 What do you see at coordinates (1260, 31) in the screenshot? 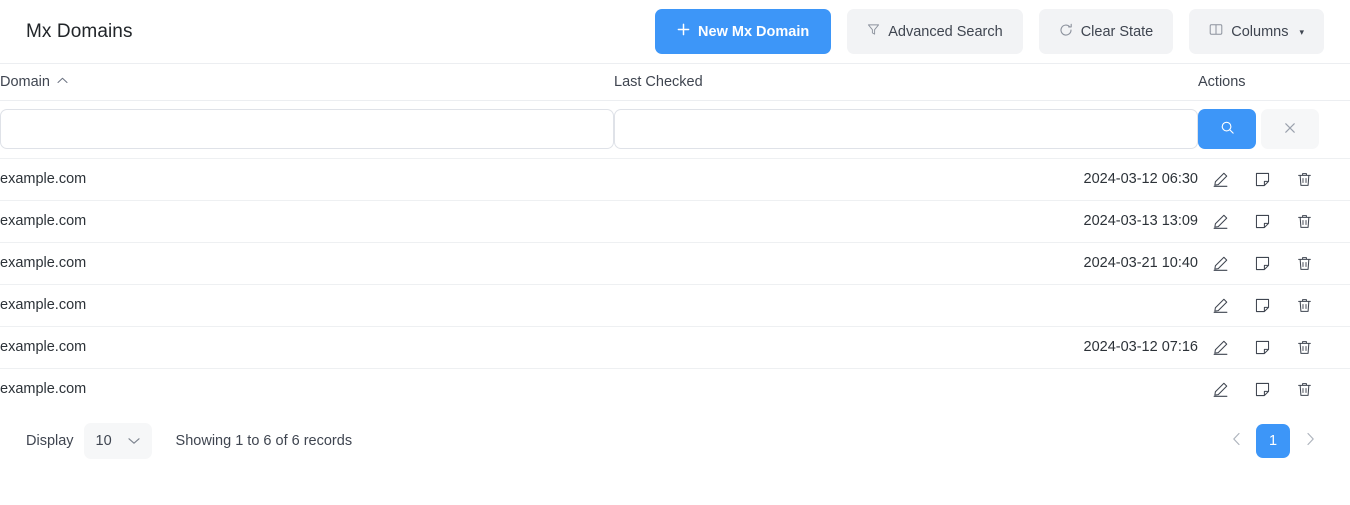
I see `columns-label: Columns` at bounding box center [1260, 31].